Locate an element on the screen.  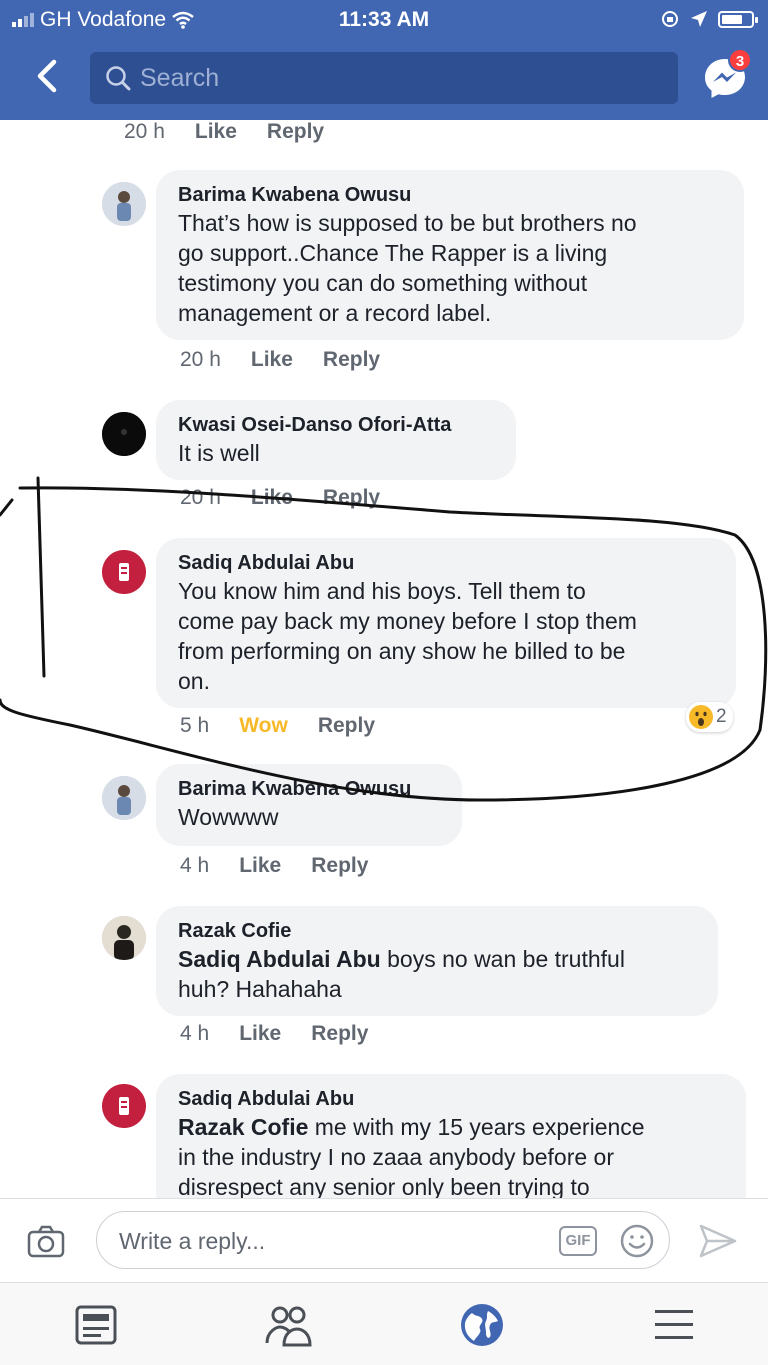
top-bar: GH Vodafone 11:33 AM 3 is located at coordinates (384, 60).